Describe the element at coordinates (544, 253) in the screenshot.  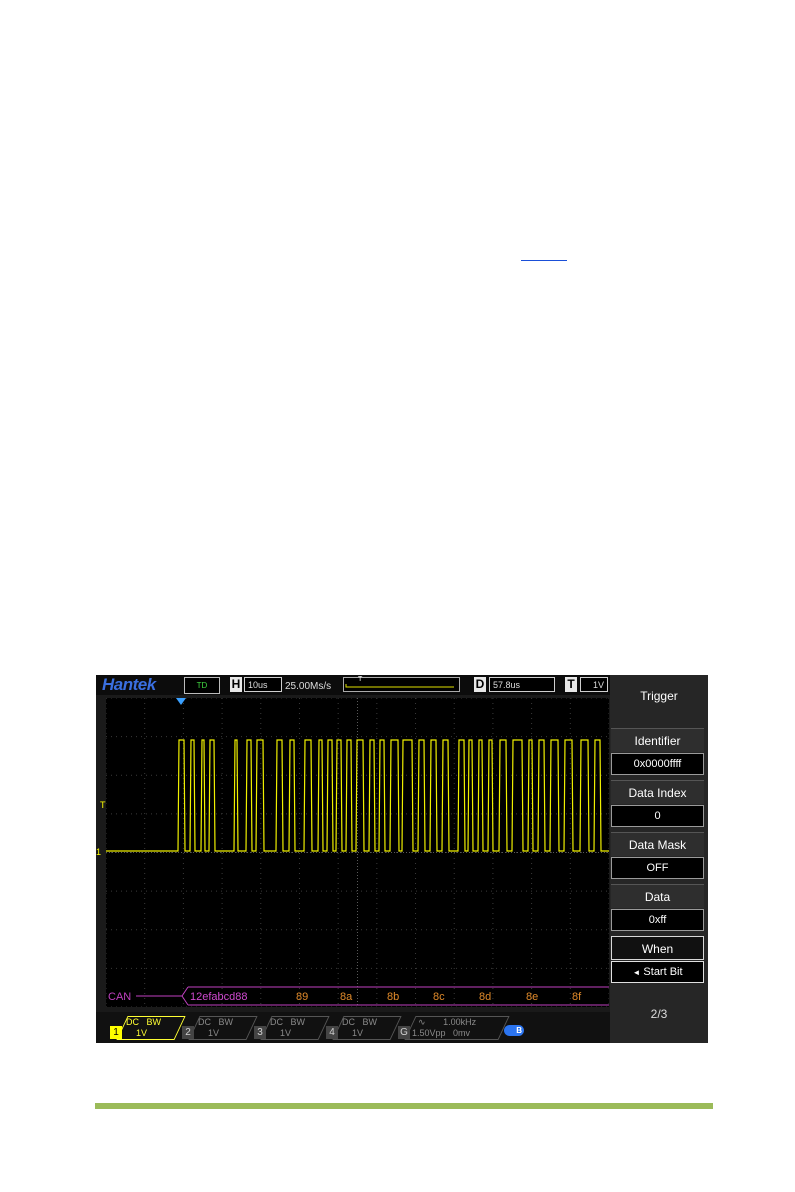
I see `underlined-link` at that location.